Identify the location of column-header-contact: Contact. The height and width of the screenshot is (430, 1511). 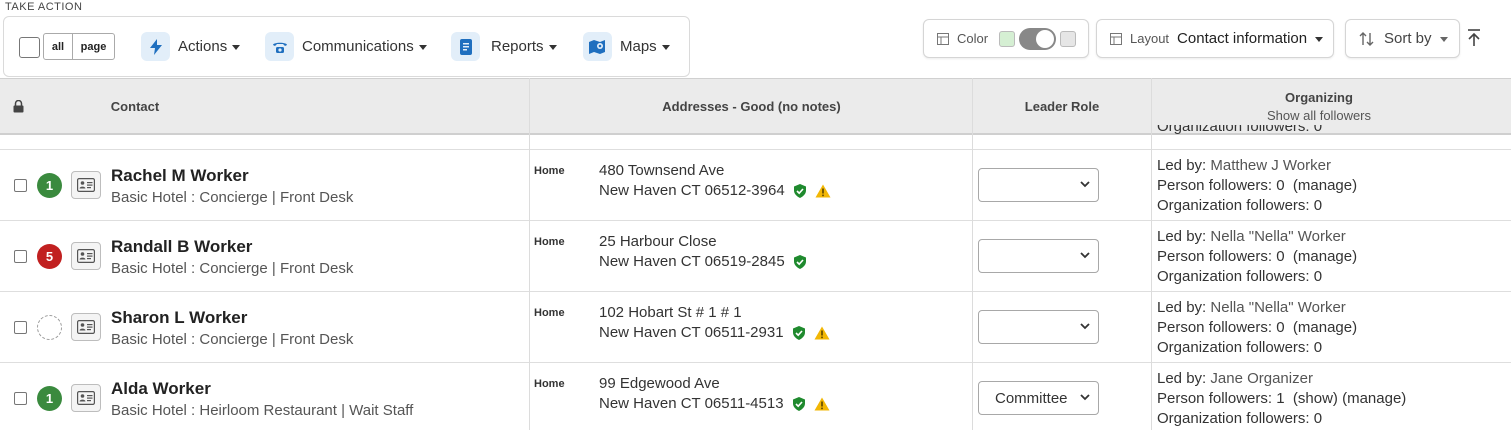
(135, 106).